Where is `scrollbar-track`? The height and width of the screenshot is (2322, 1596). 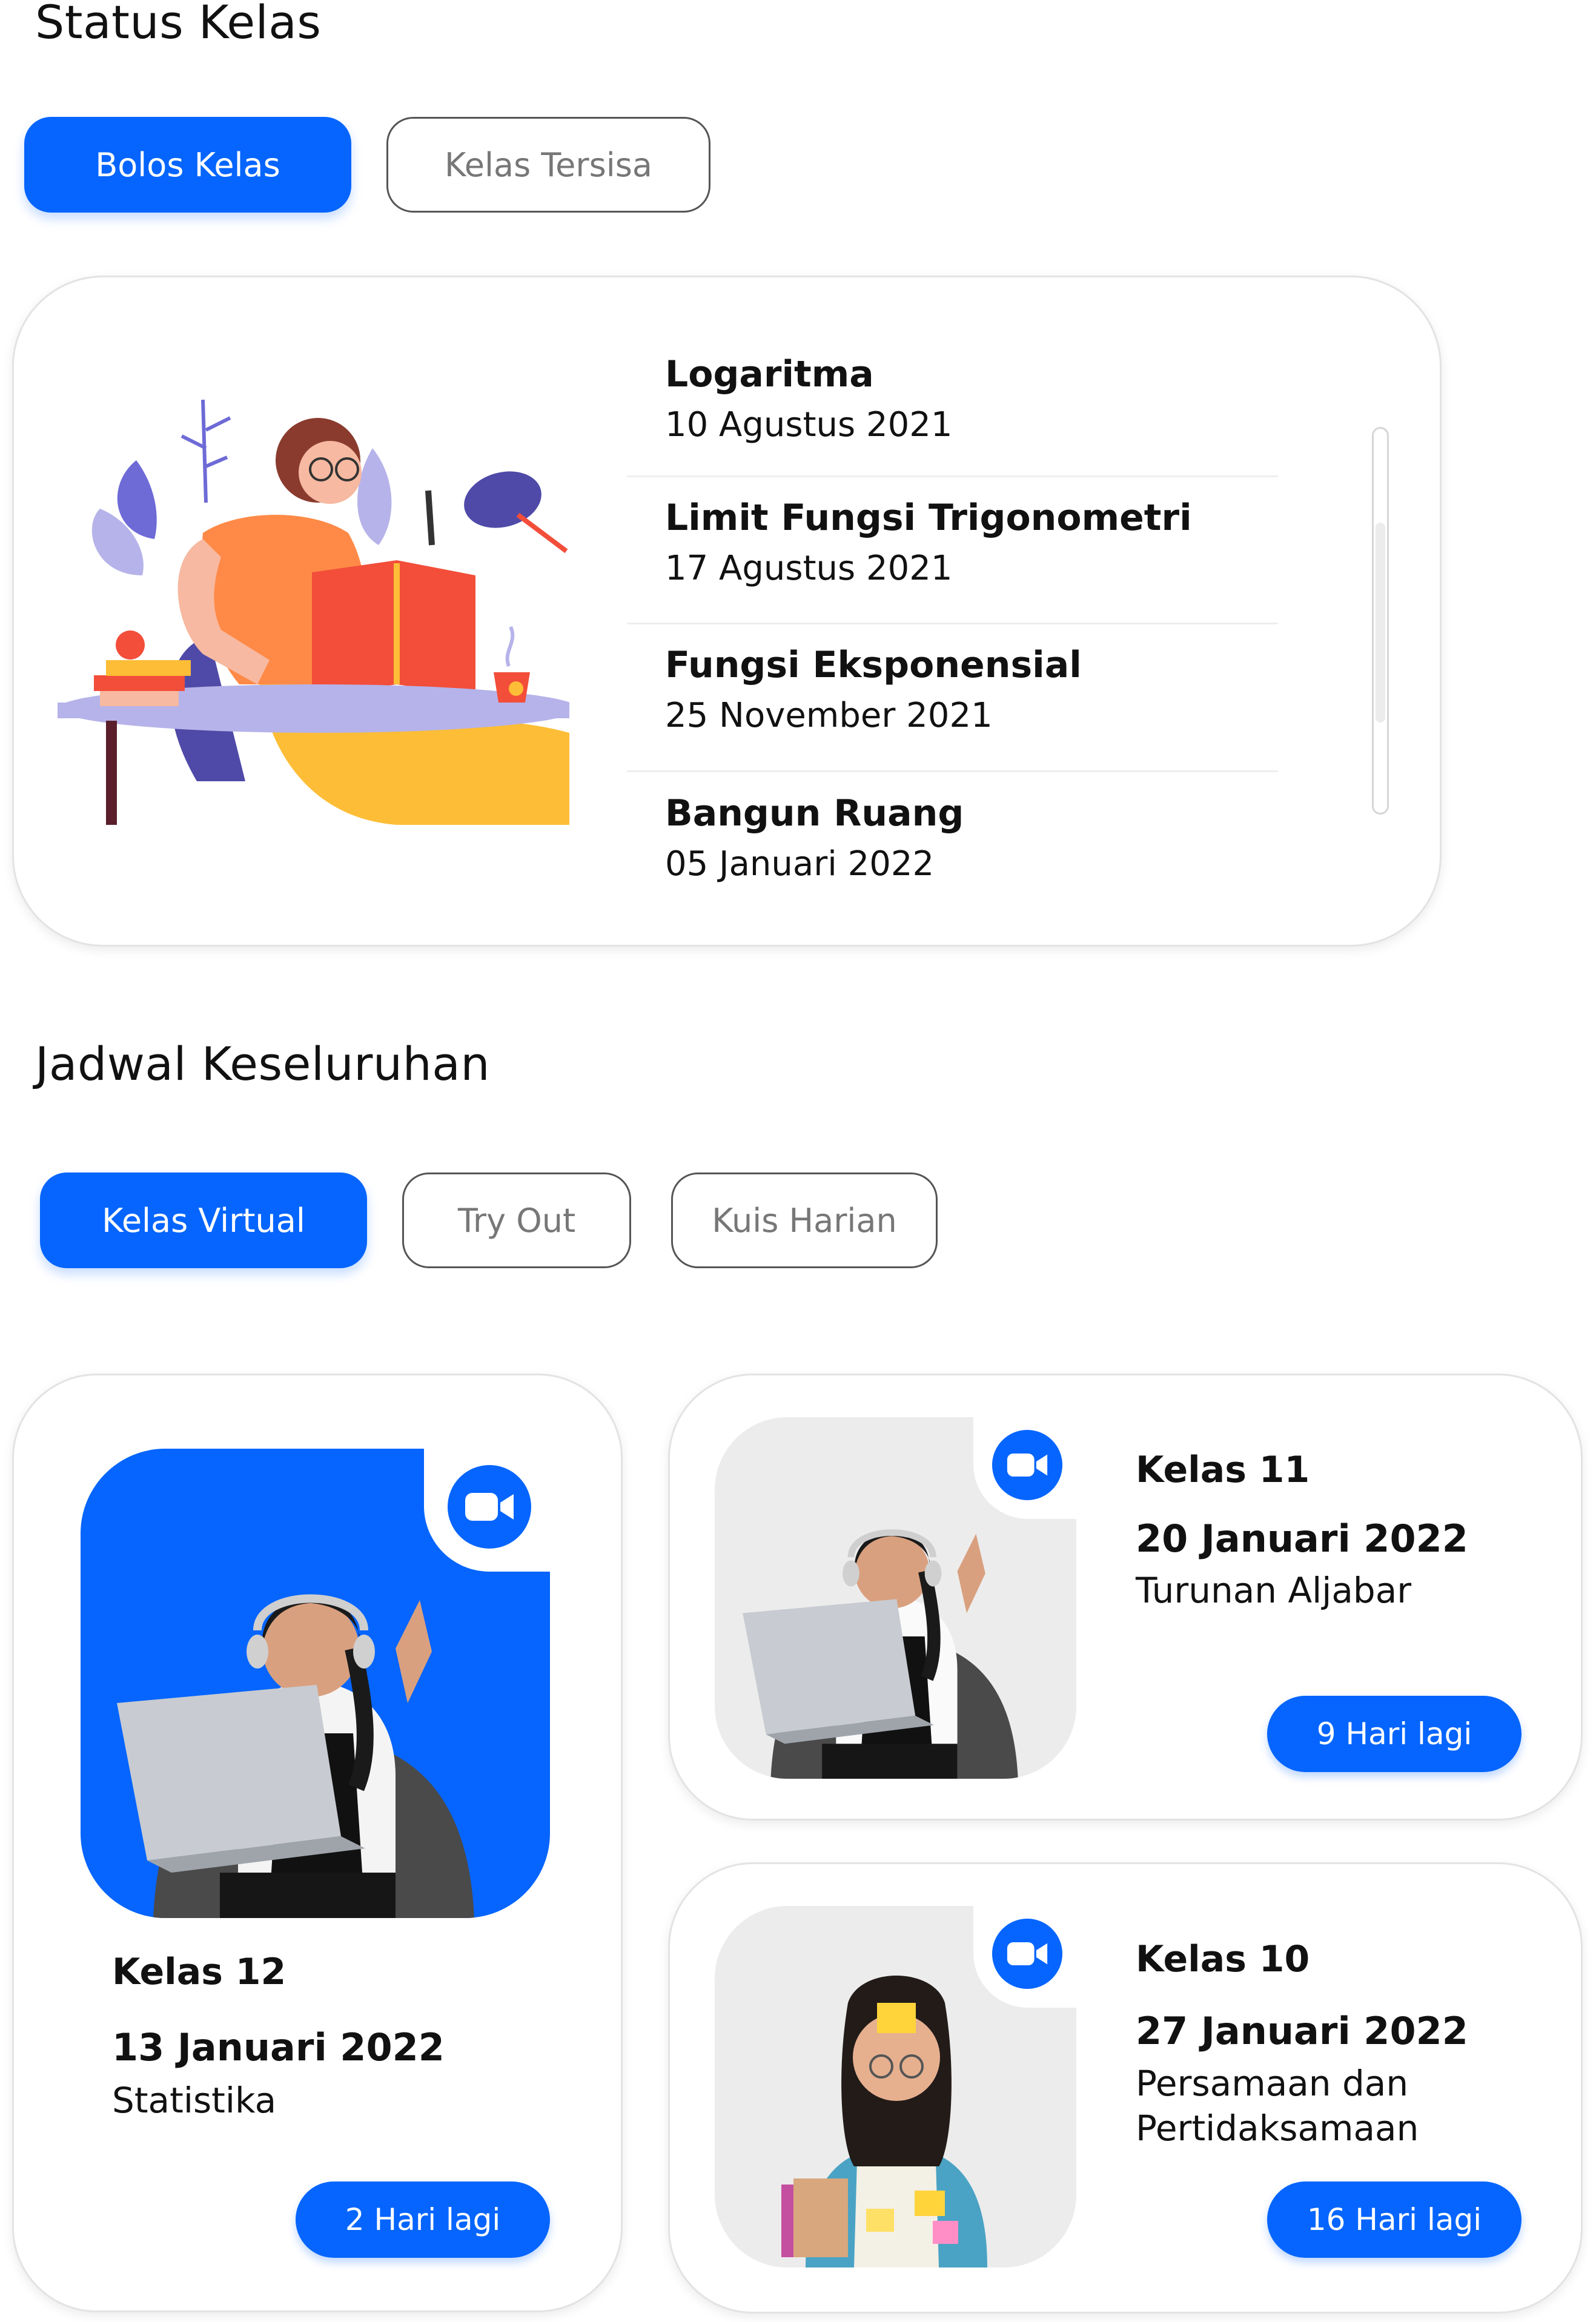
scrollbar-track is located at coordinates (1381, 621).